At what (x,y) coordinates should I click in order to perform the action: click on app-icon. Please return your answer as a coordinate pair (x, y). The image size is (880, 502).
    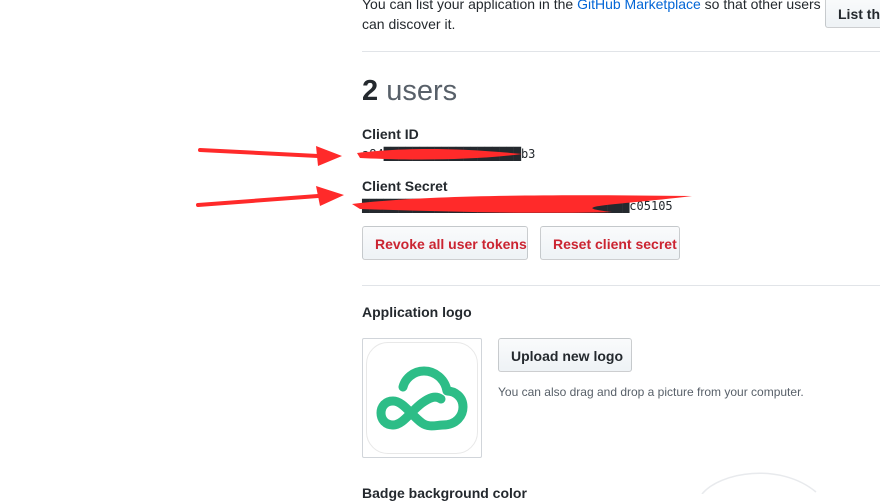
    Looking at the image, I should click on (422, 398).